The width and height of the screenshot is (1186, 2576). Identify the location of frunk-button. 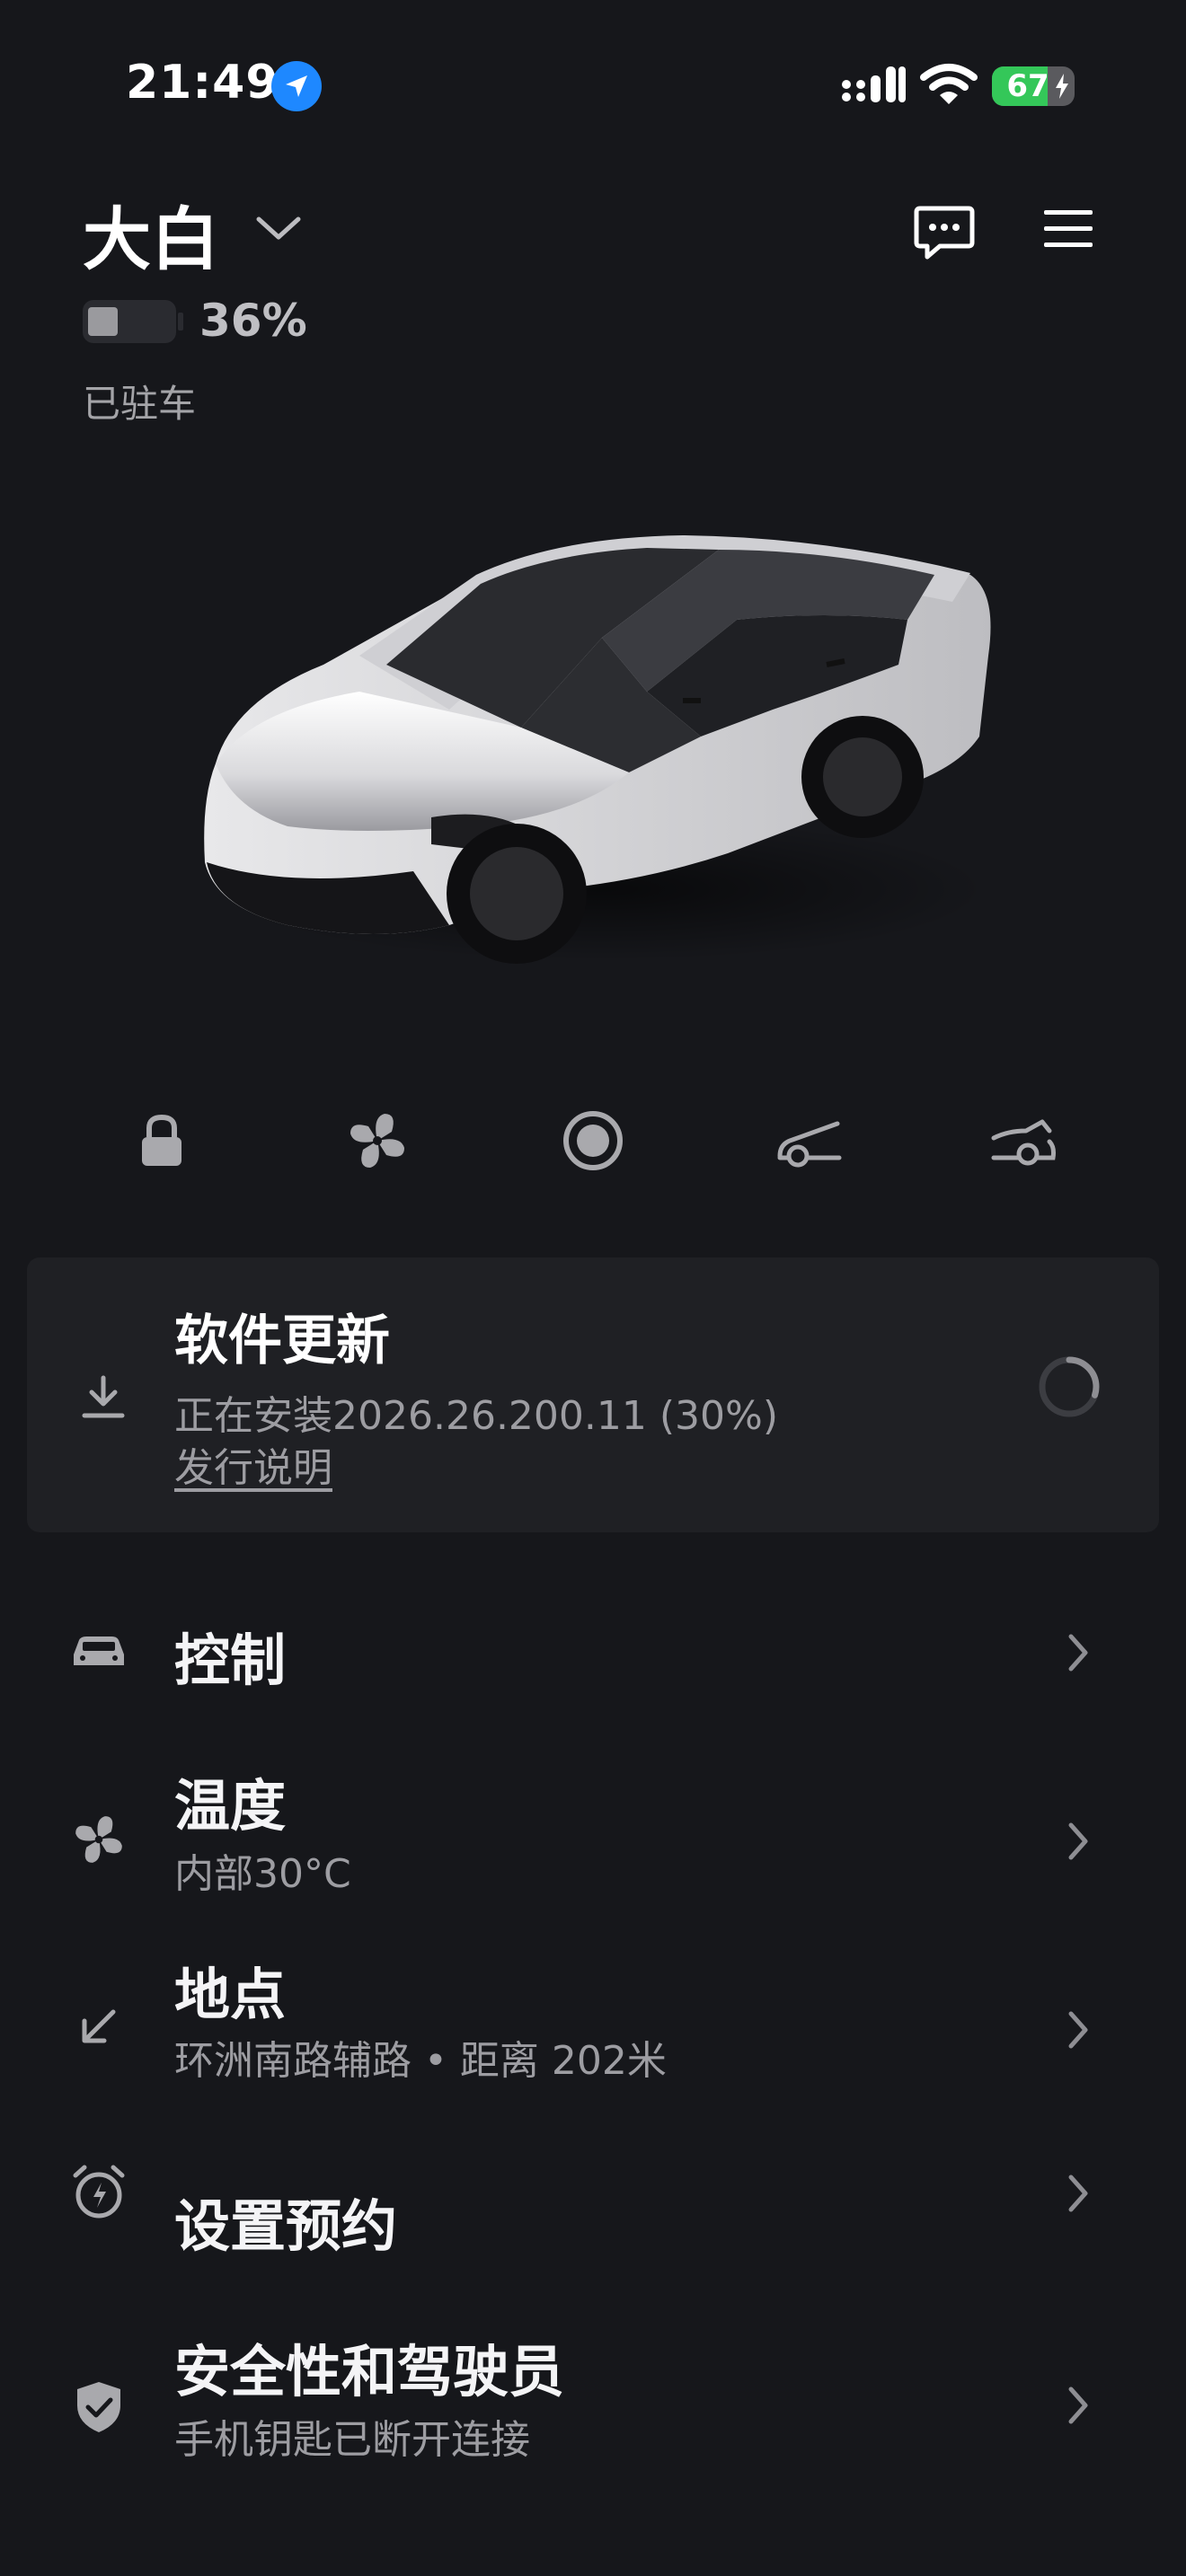
(808, 1140).